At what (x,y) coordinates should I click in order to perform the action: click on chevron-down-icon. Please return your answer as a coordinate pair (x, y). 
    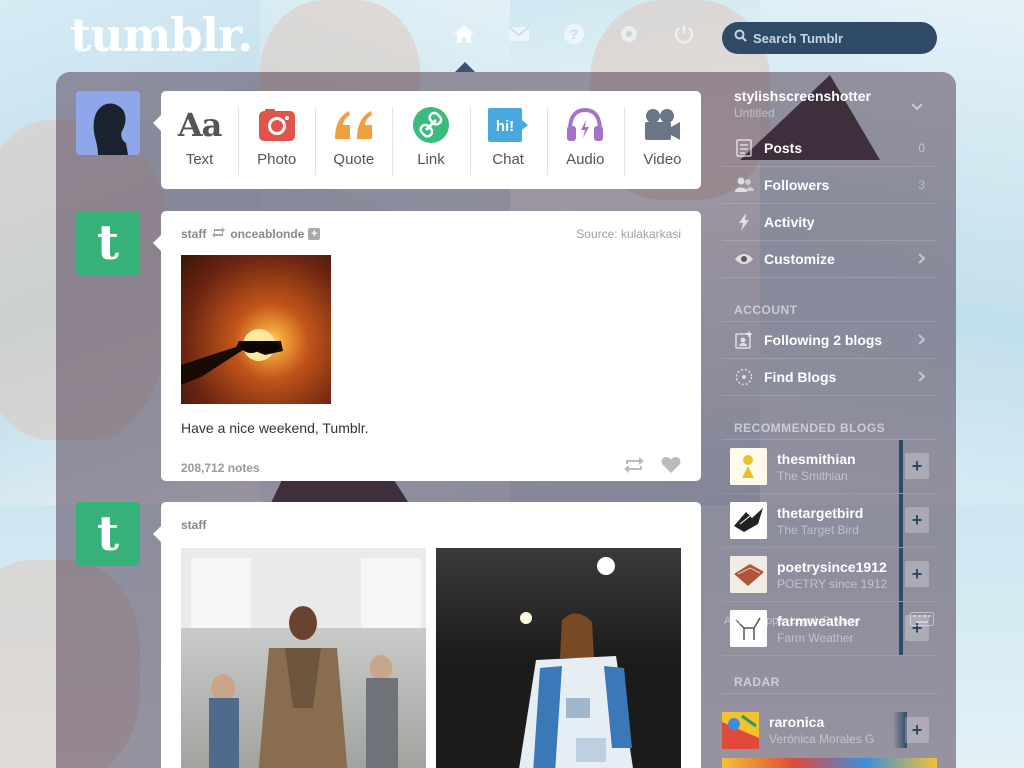
    Looking at the image, I should click on (917, 107).